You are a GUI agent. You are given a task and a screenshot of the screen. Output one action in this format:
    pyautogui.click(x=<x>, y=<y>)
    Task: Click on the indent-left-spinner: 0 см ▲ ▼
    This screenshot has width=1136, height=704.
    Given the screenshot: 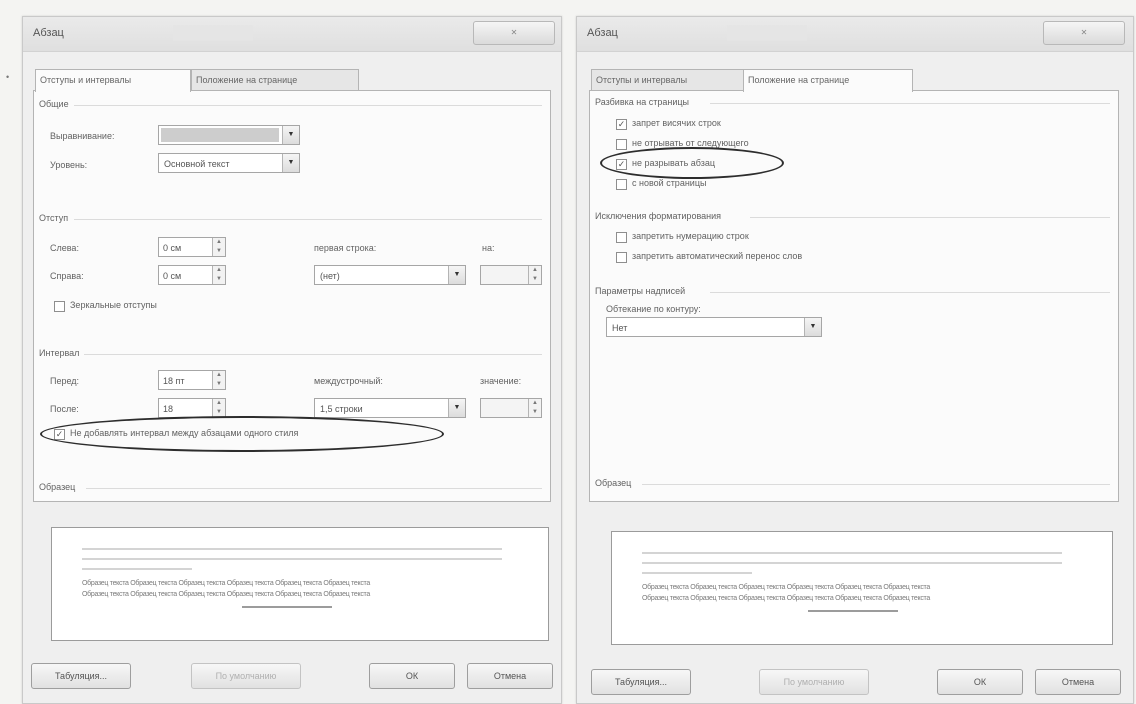 What is the action you would take?
    pyautogui.click(x=192, y=247)
    